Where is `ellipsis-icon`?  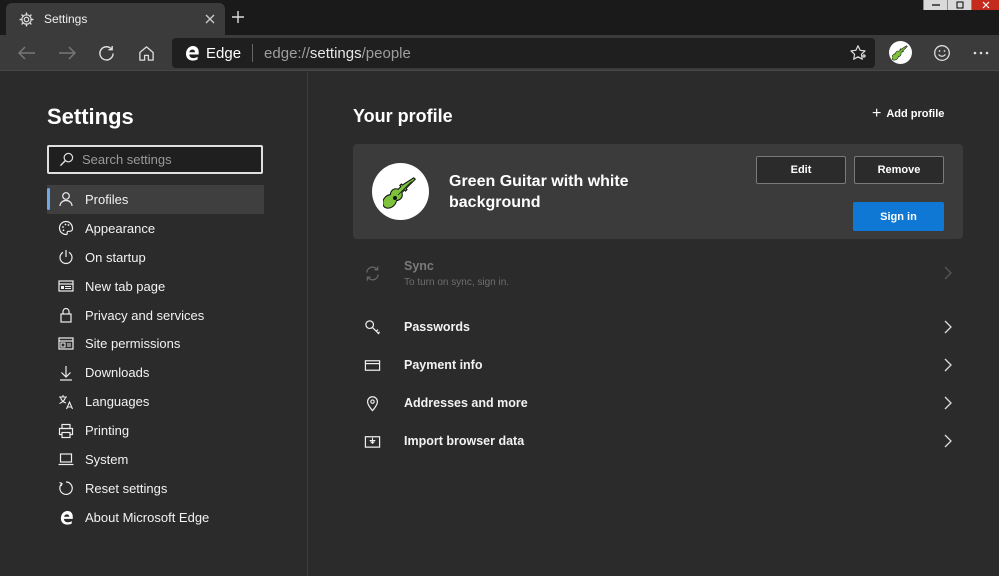 ellipsis-icon is located at coordinates (981, 53).